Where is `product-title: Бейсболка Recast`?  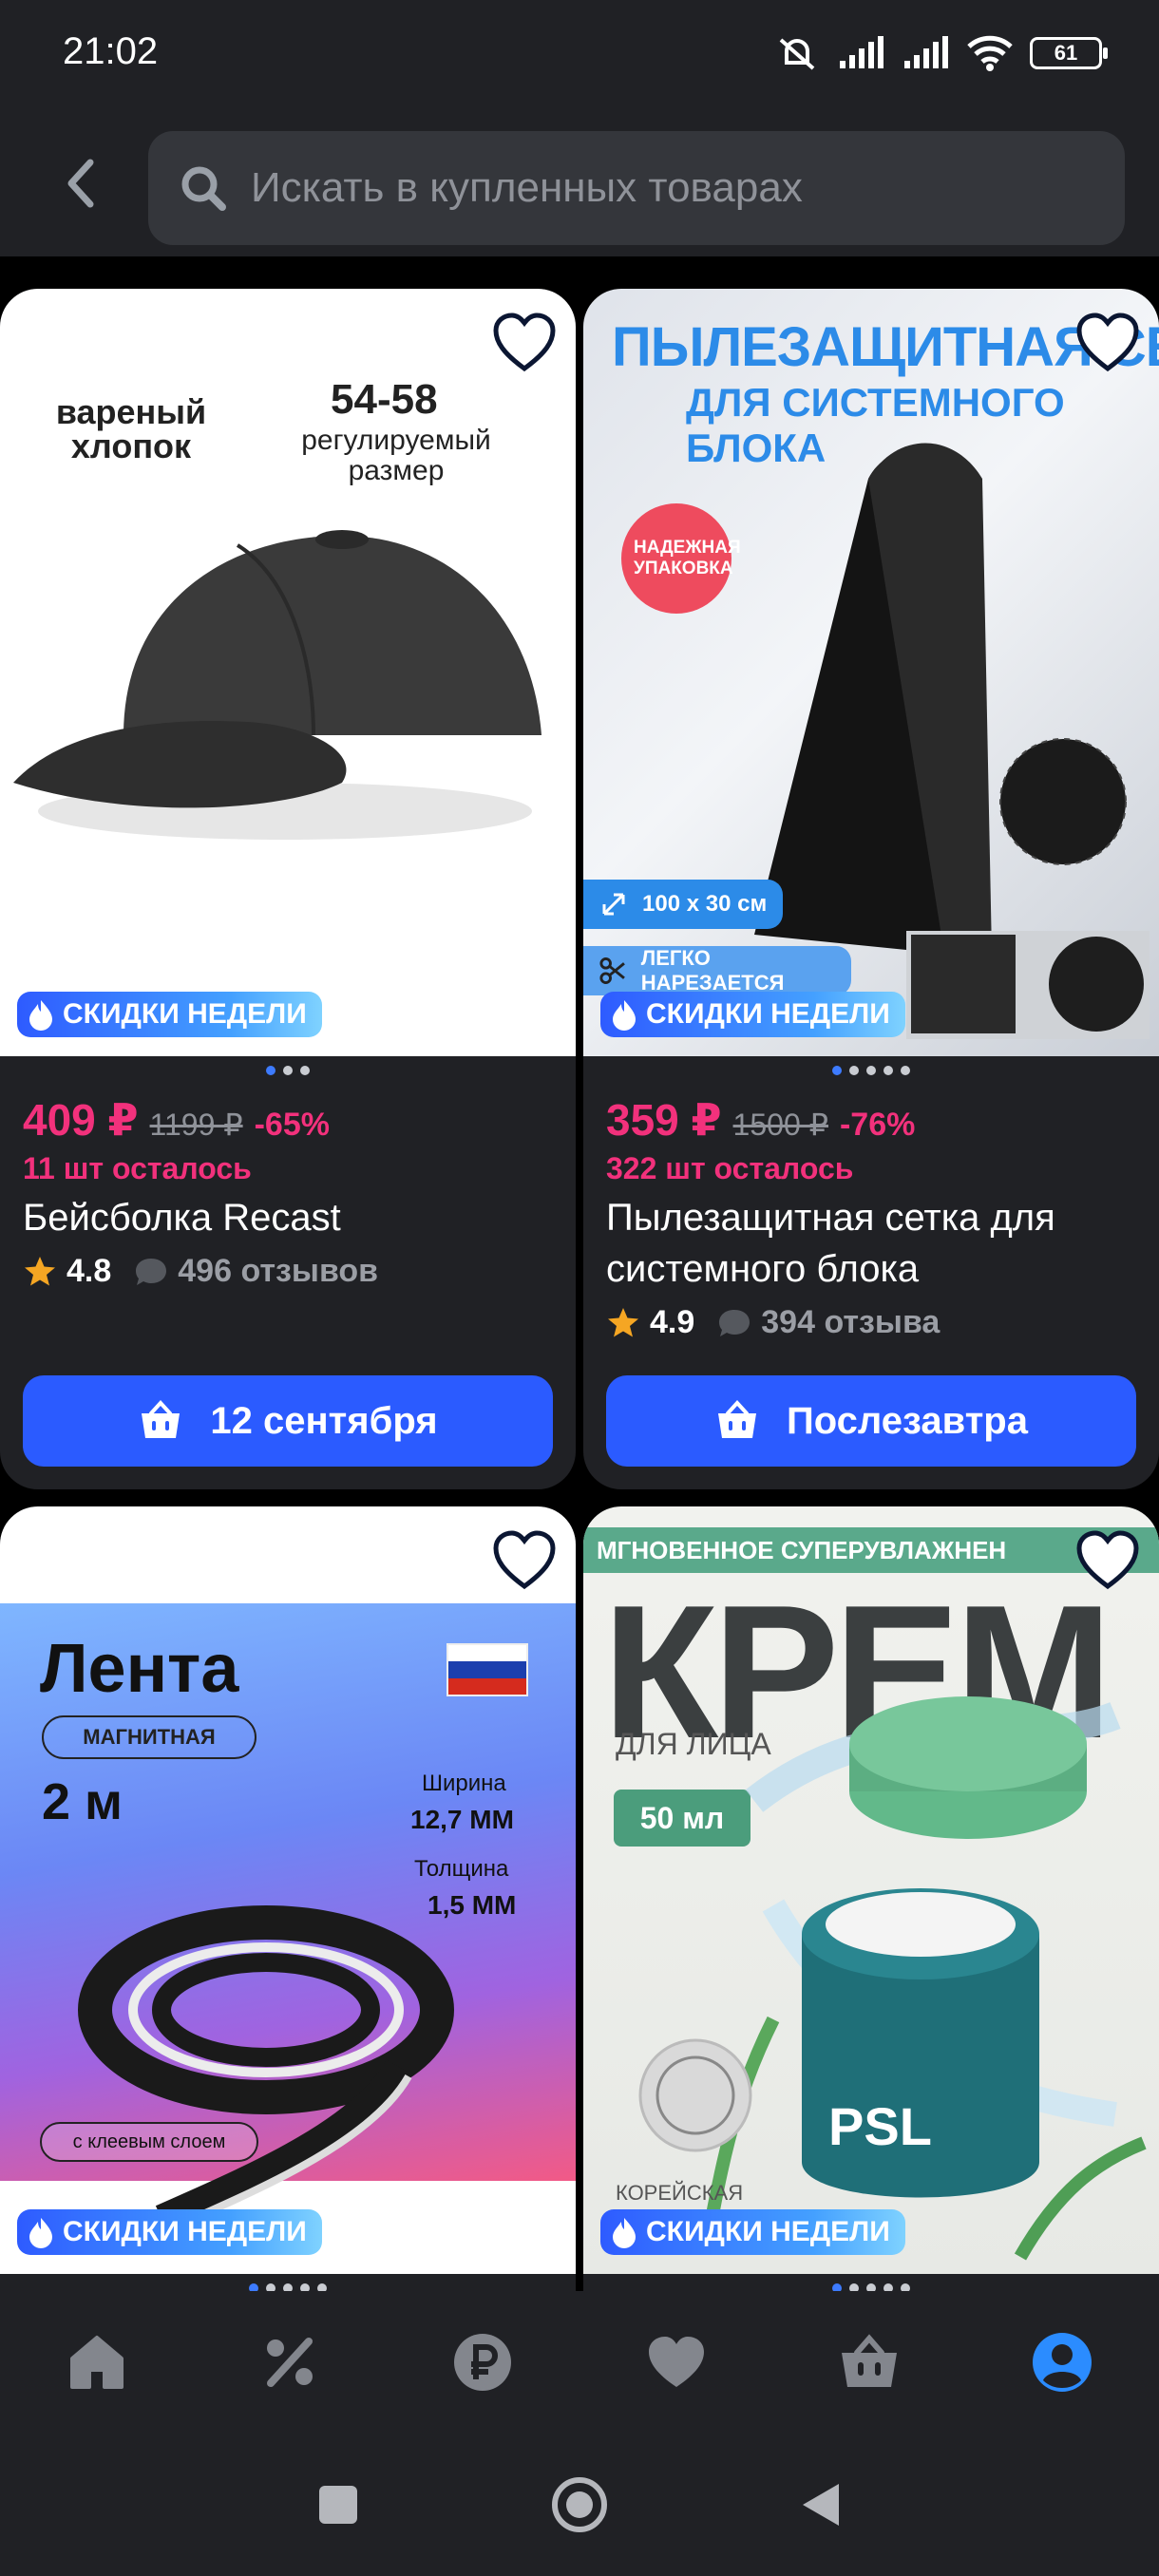
product-title: Бейсболка Recast is located at coordinates (288, 1217).